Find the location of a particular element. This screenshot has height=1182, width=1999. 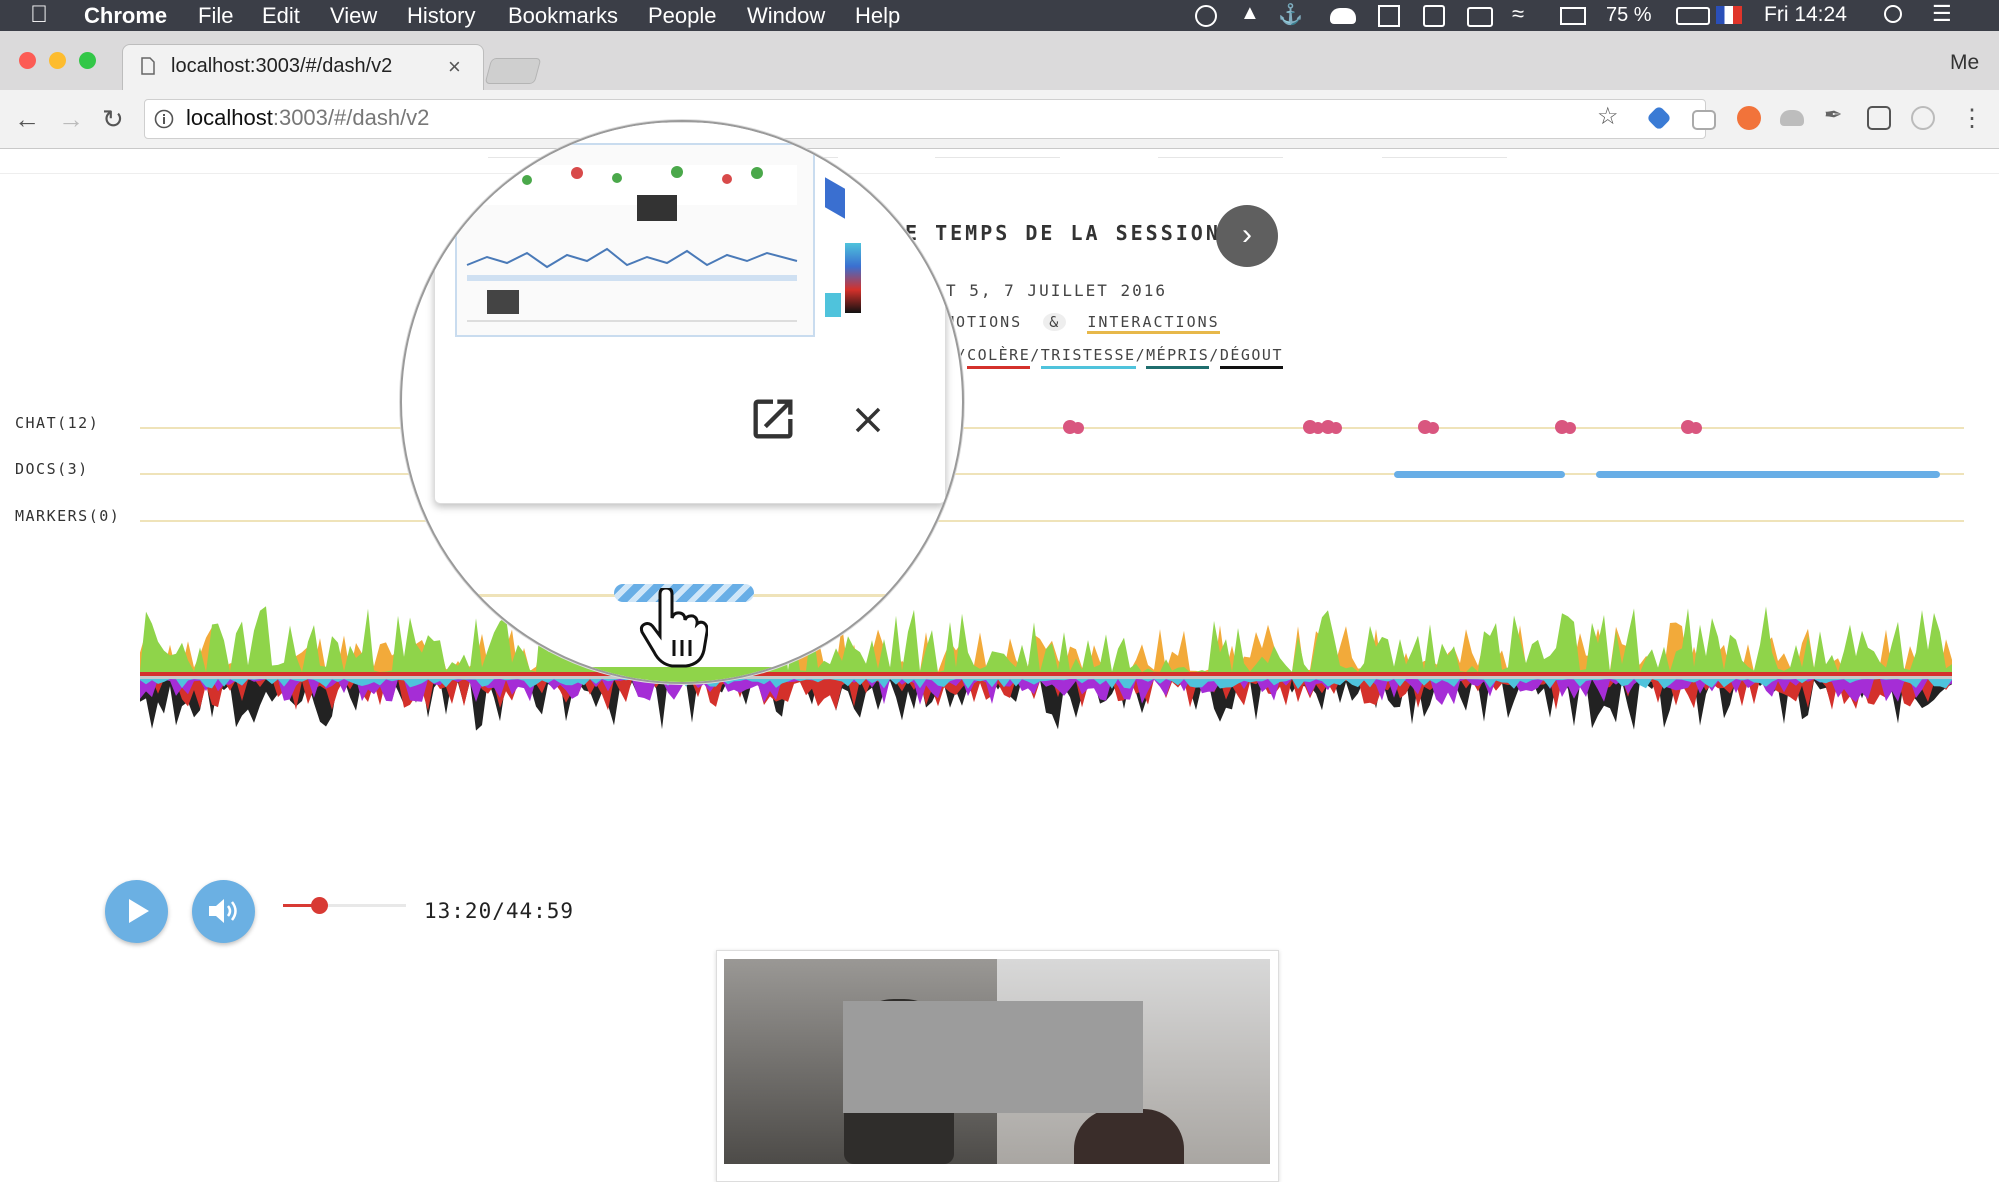

close-icon is located at coordinates (868, 420).